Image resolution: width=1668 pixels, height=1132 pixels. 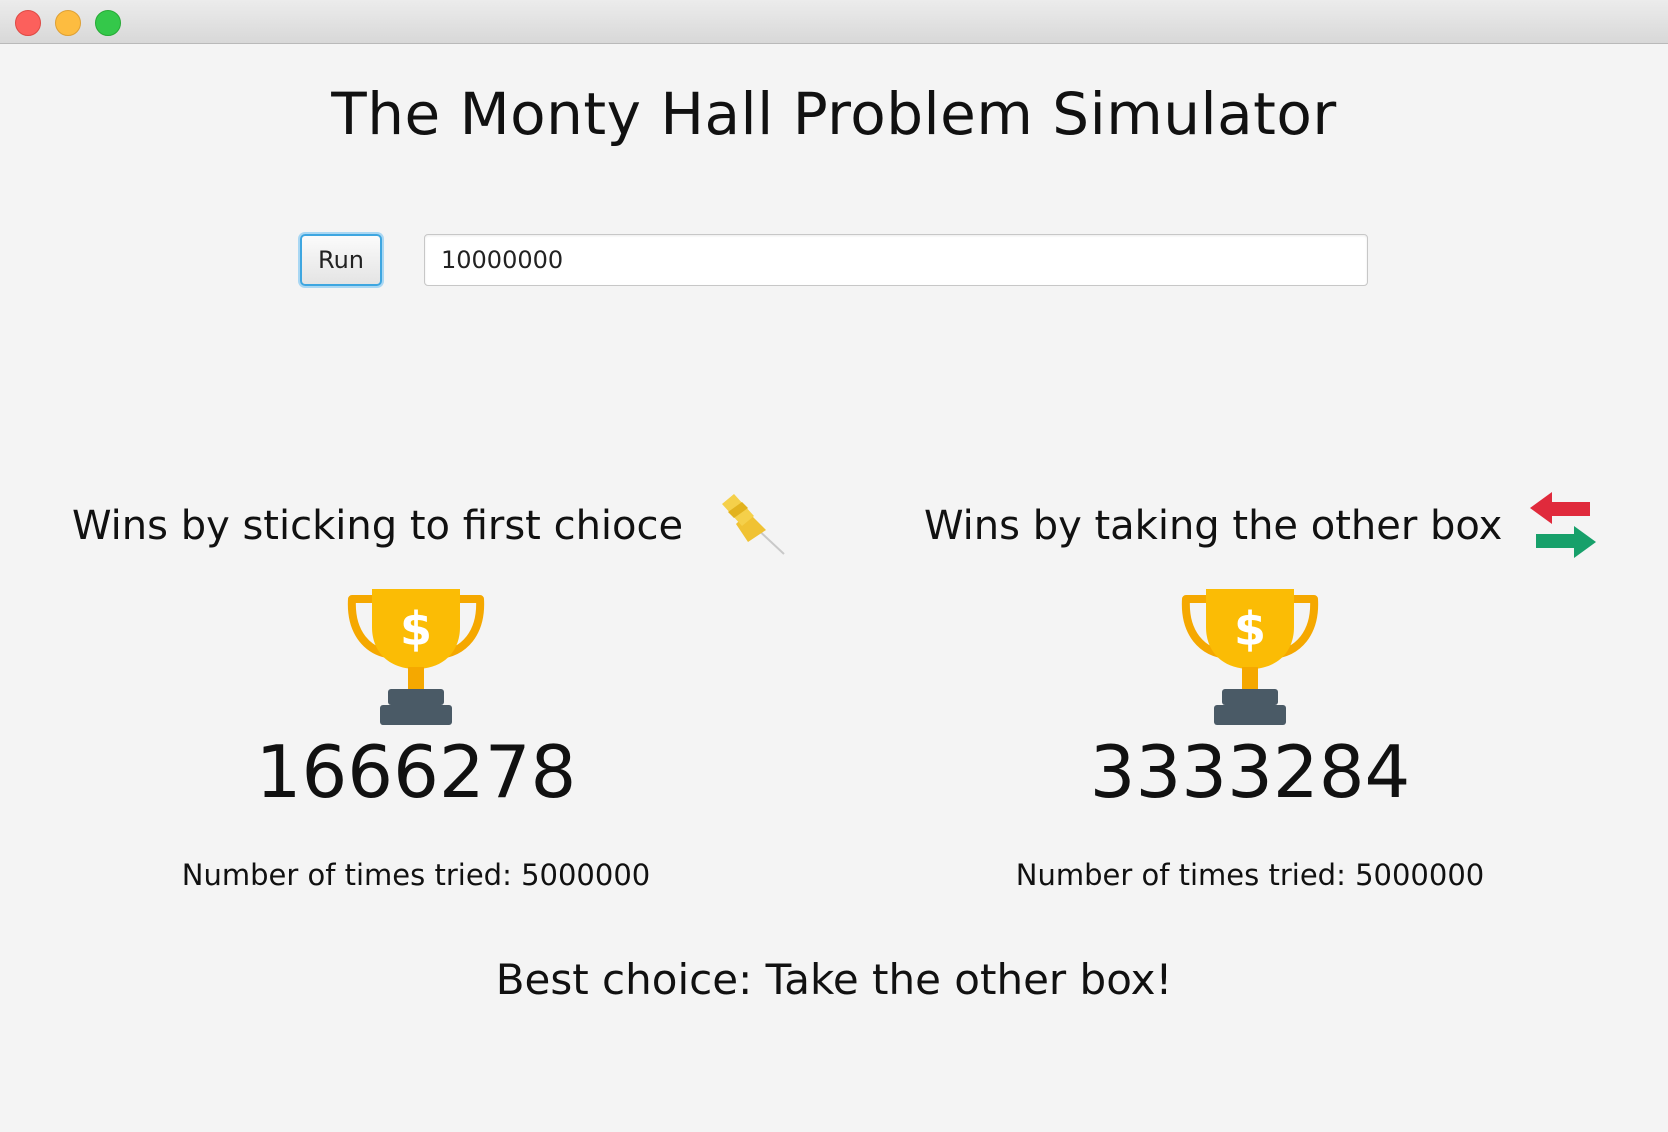 I want to click on page-title: The Monty Hall Problem Simulator, so click(x=834, y=114).